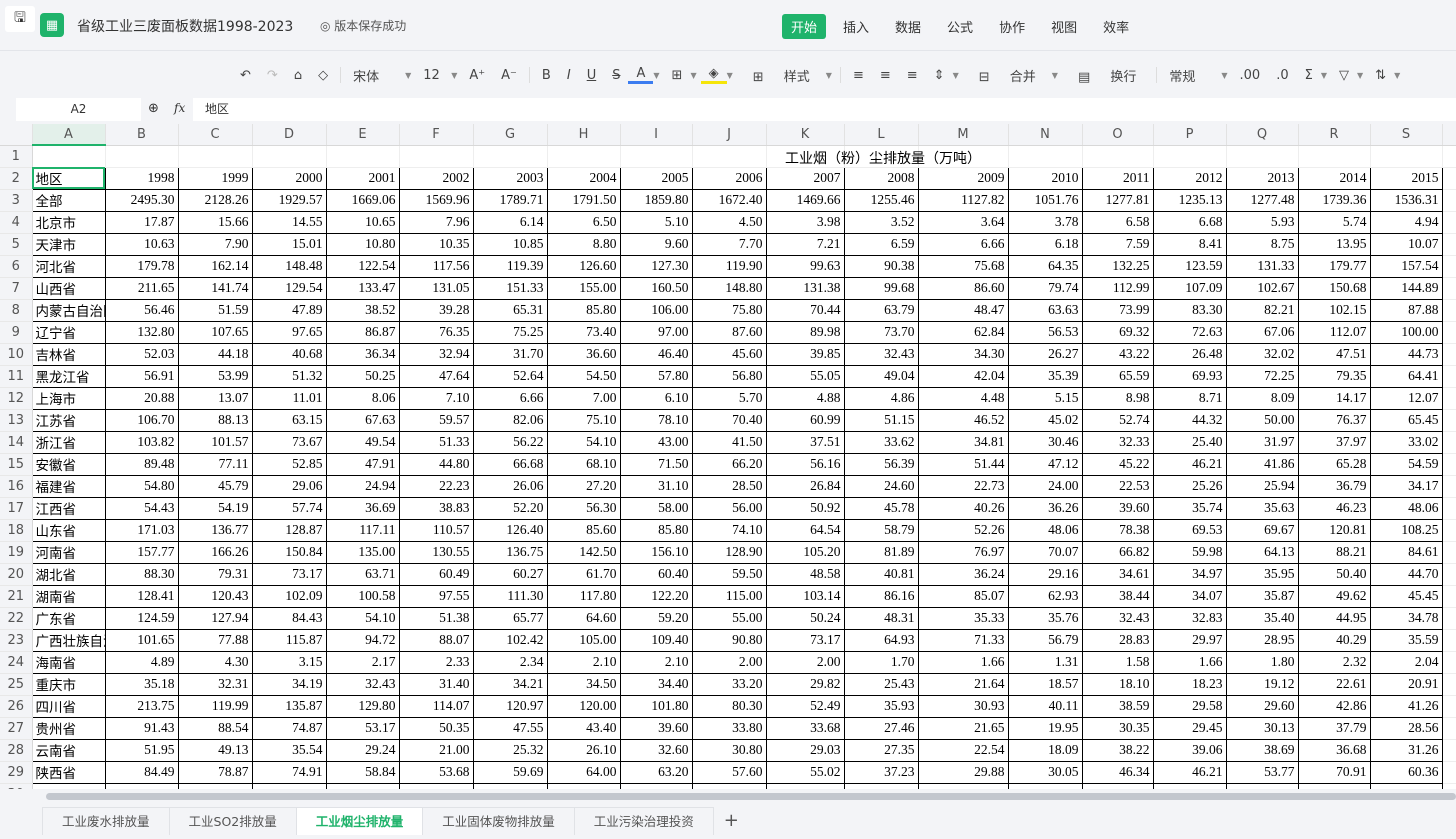  I want to click on header-cell-year: 2002, so click(436, 178).